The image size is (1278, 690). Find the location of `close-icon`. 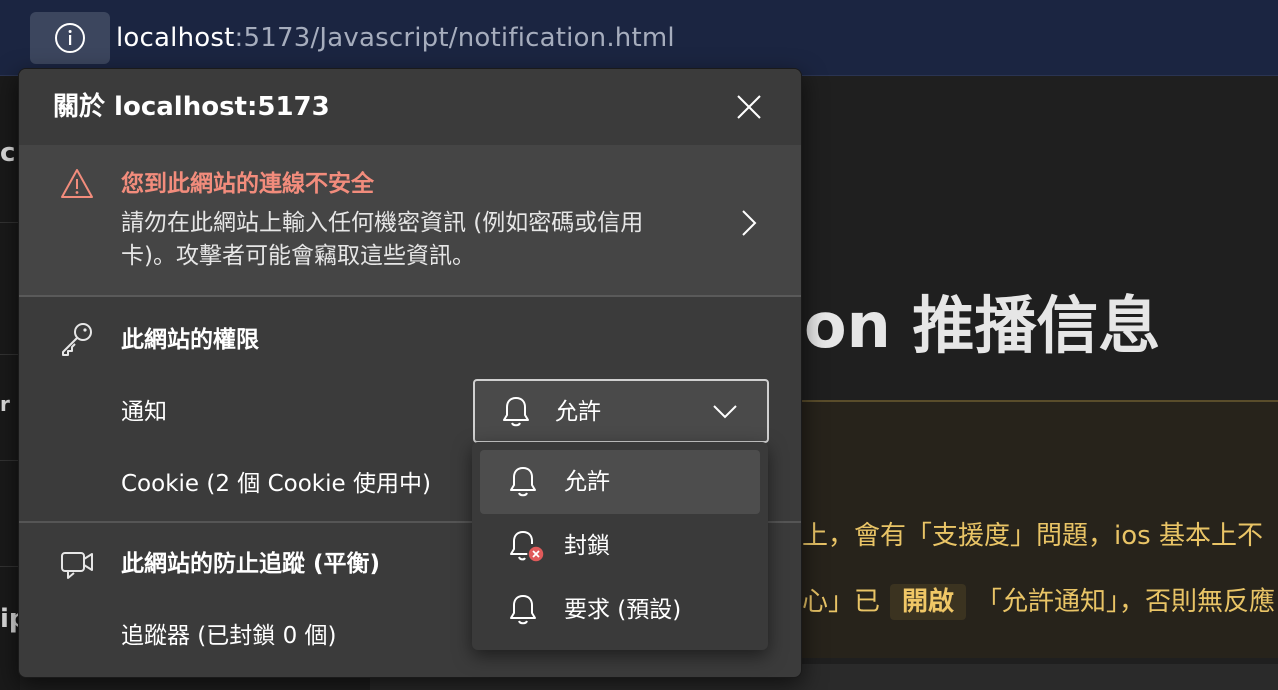

close-icon is located at coordinates (749, 107).